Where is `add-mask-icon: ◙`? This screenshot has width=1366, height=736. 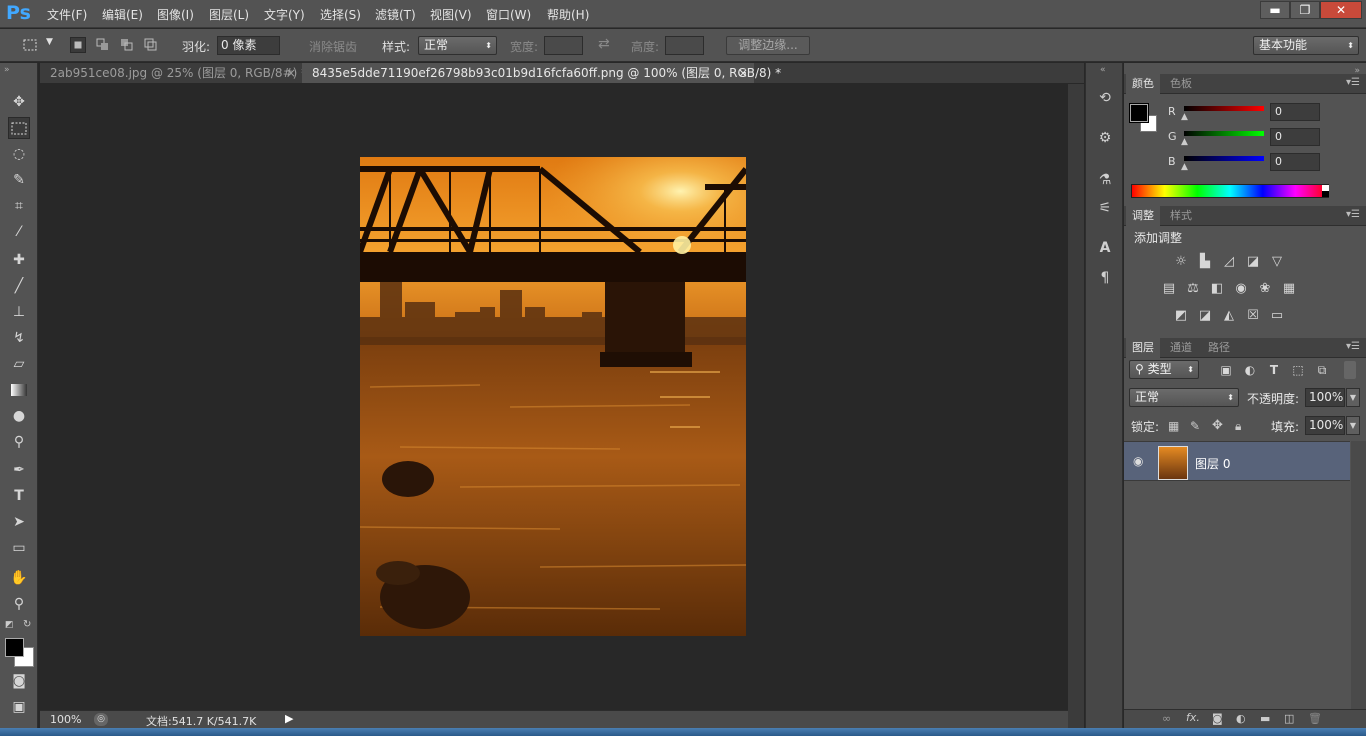 add-mask-icon: ◙ is located at coordinates (1217, 718).